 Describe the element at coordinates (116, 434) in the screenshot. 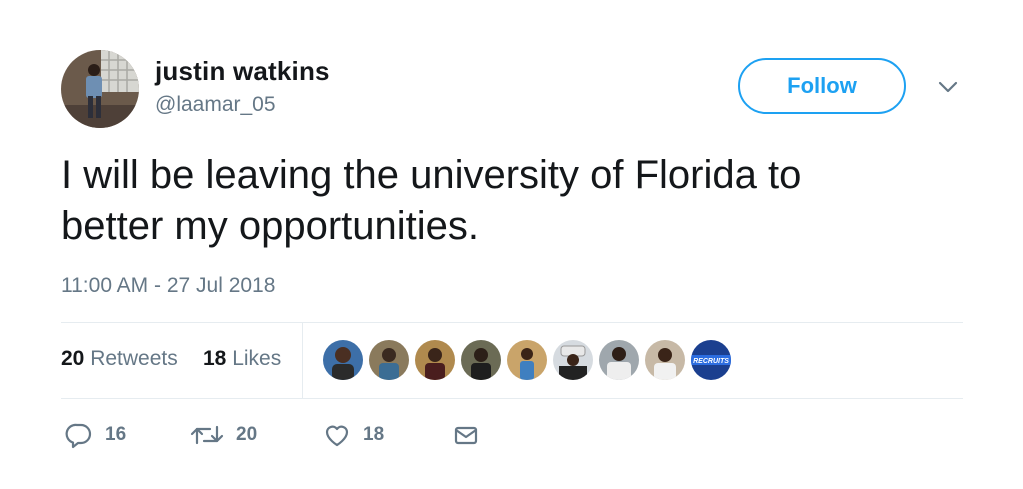

I see `reply-count: 16` at that location.